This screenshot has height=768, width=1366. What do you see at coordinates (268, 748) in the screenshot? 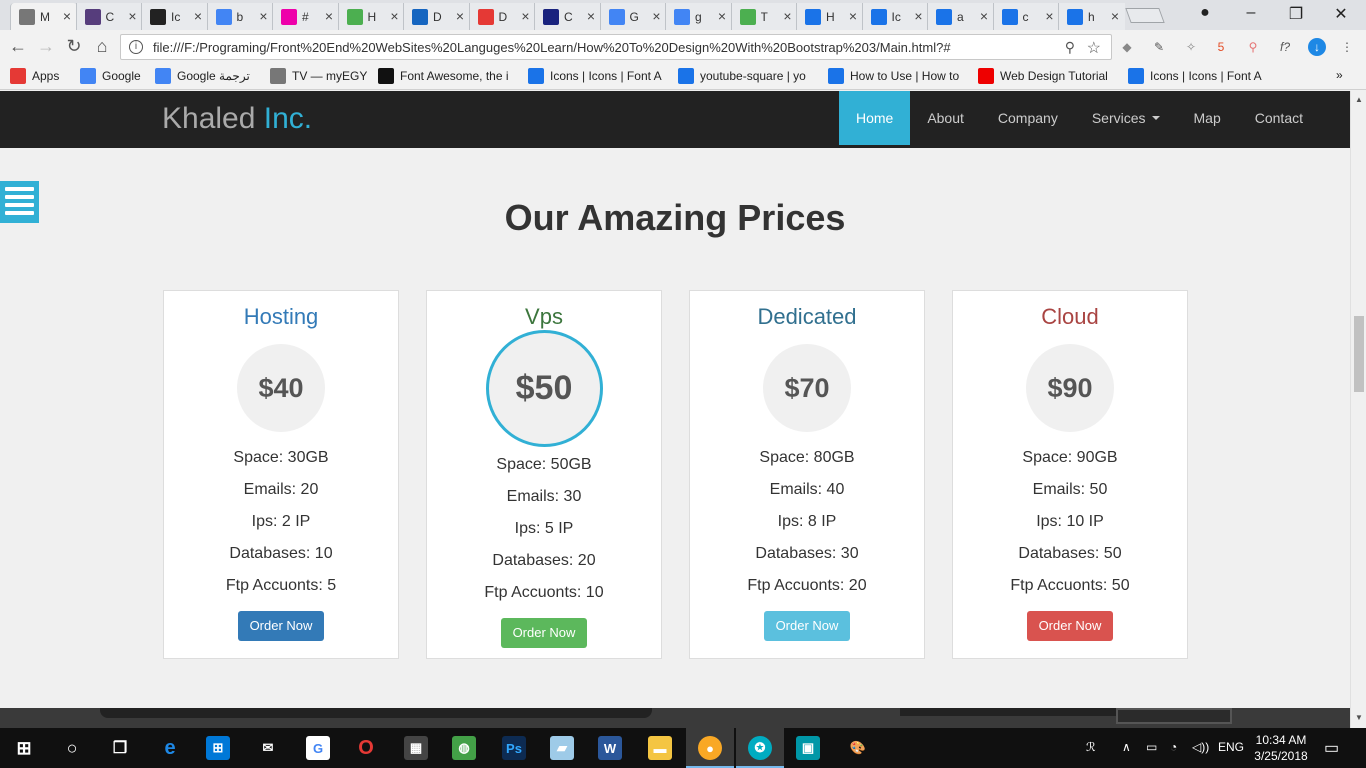
I see `mail-icon: ✉` at bounding box center [268, 748].